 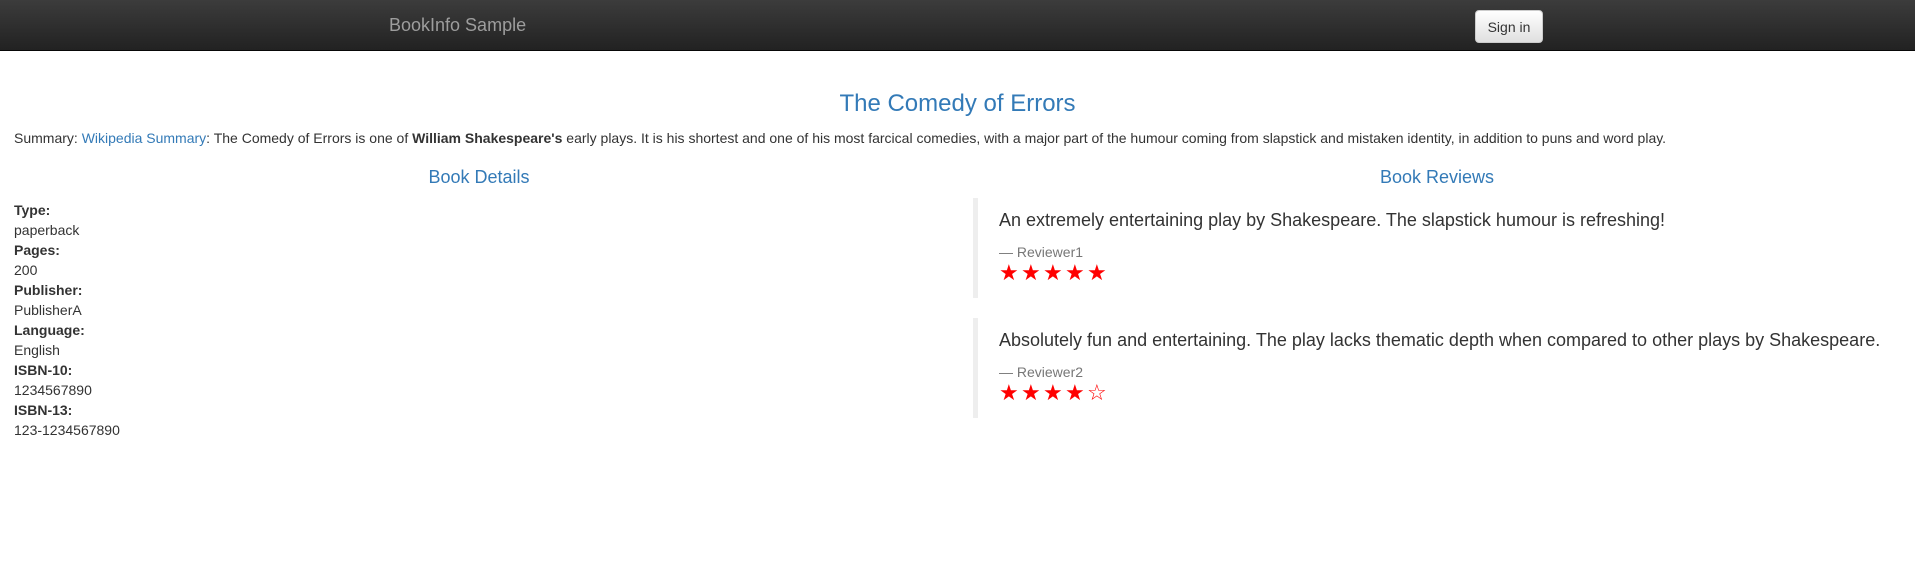 I want to click on reviewer-name: — Reviewer2, so click(x=1041, y=372).